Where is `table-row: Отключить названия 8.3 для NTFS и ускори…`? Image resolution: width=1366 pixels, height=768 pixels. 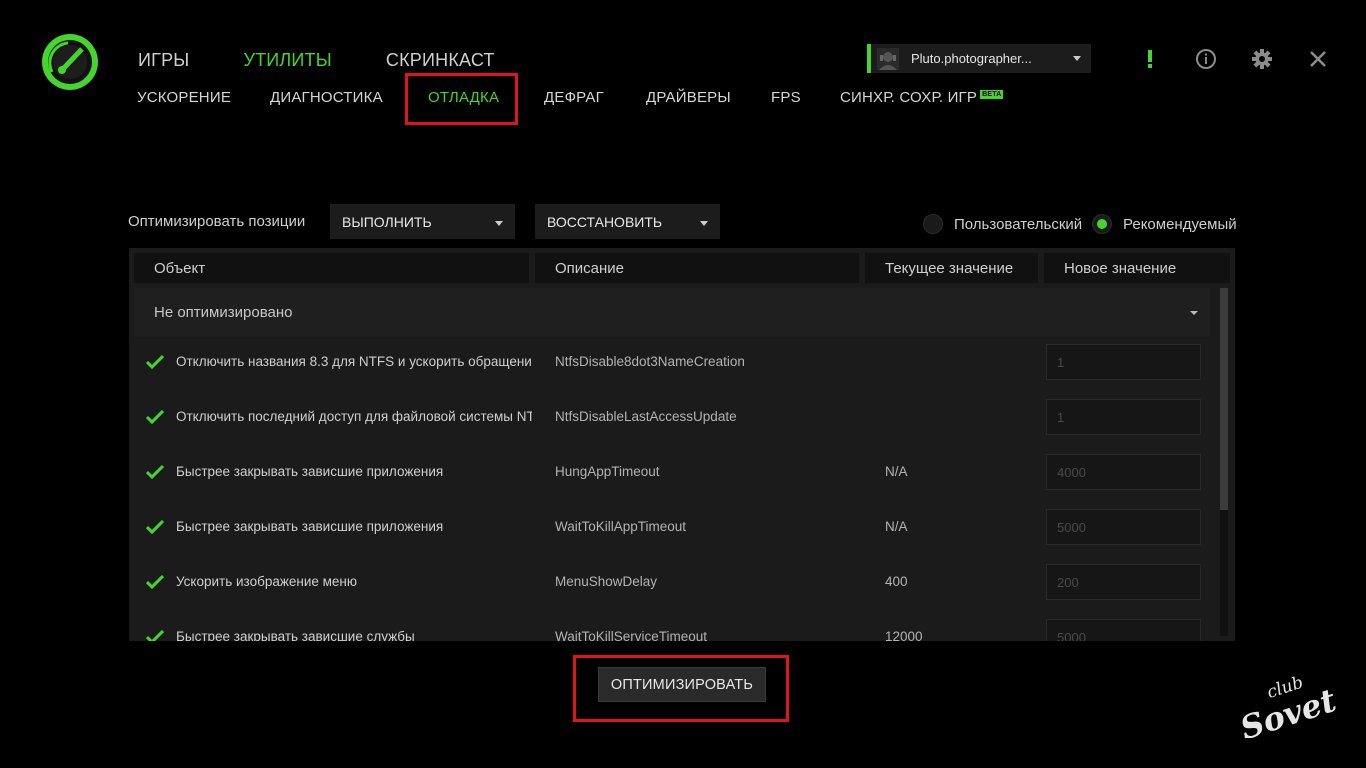 table-row: Отключить названия 8.3 для NTFS и ускори… is located at coordinates (674, 364).